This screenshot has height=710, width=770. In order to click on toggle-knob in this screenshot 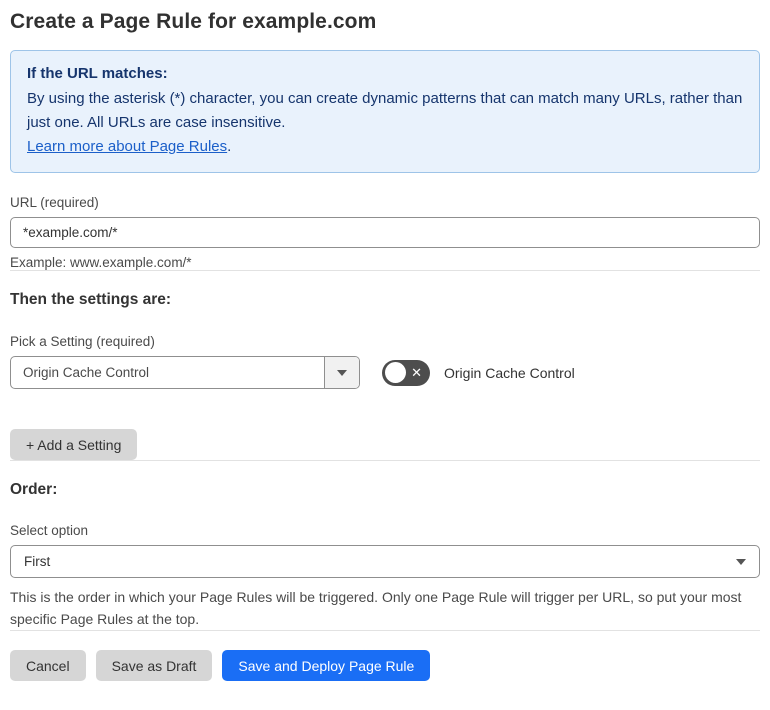, I will do `click(395, 372)`.